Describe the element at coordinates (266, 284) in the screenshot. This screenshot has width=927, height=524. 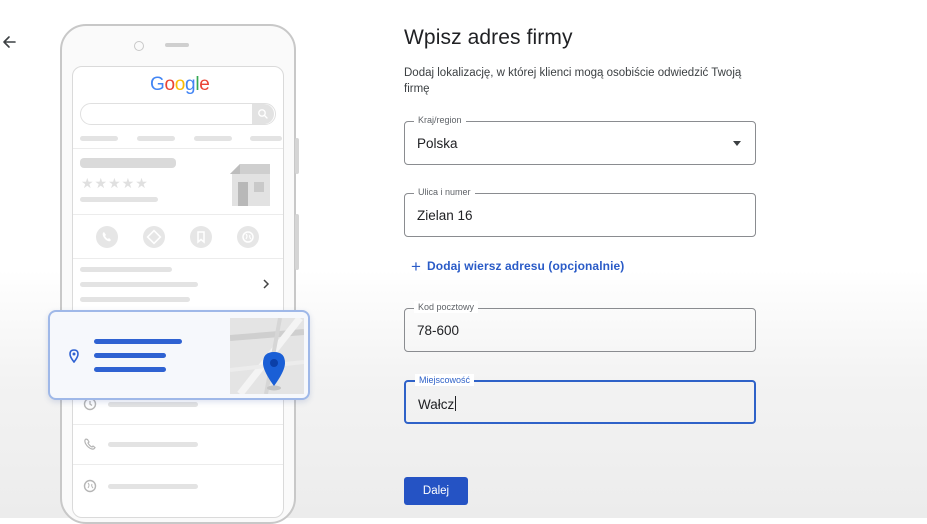
I see `chevron-right-icon` at that location.